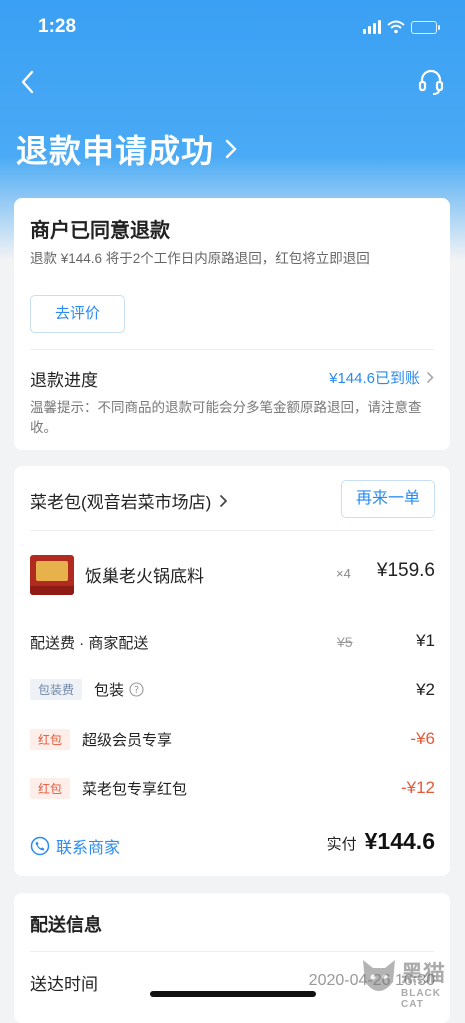 This screenshot has height=1023, width=465. Describe the element at coordinates (423, 973) in the screenshot. I see `watermark-text: 黑猫` at that location.